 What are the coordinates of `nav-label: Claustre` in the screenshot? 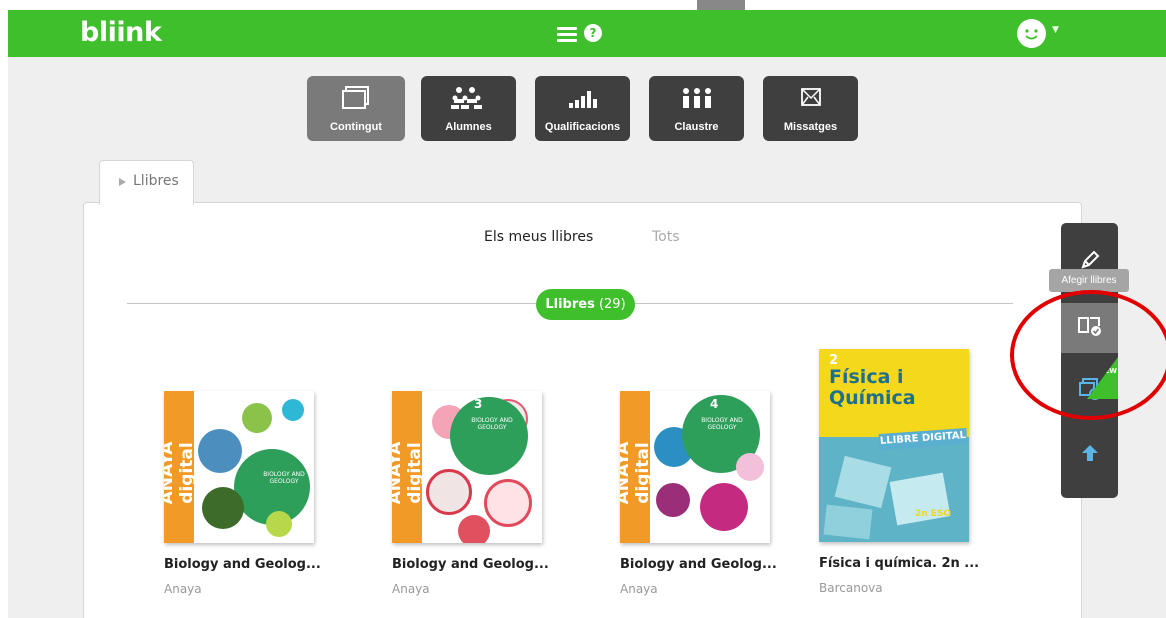 It's located at (696, 127).